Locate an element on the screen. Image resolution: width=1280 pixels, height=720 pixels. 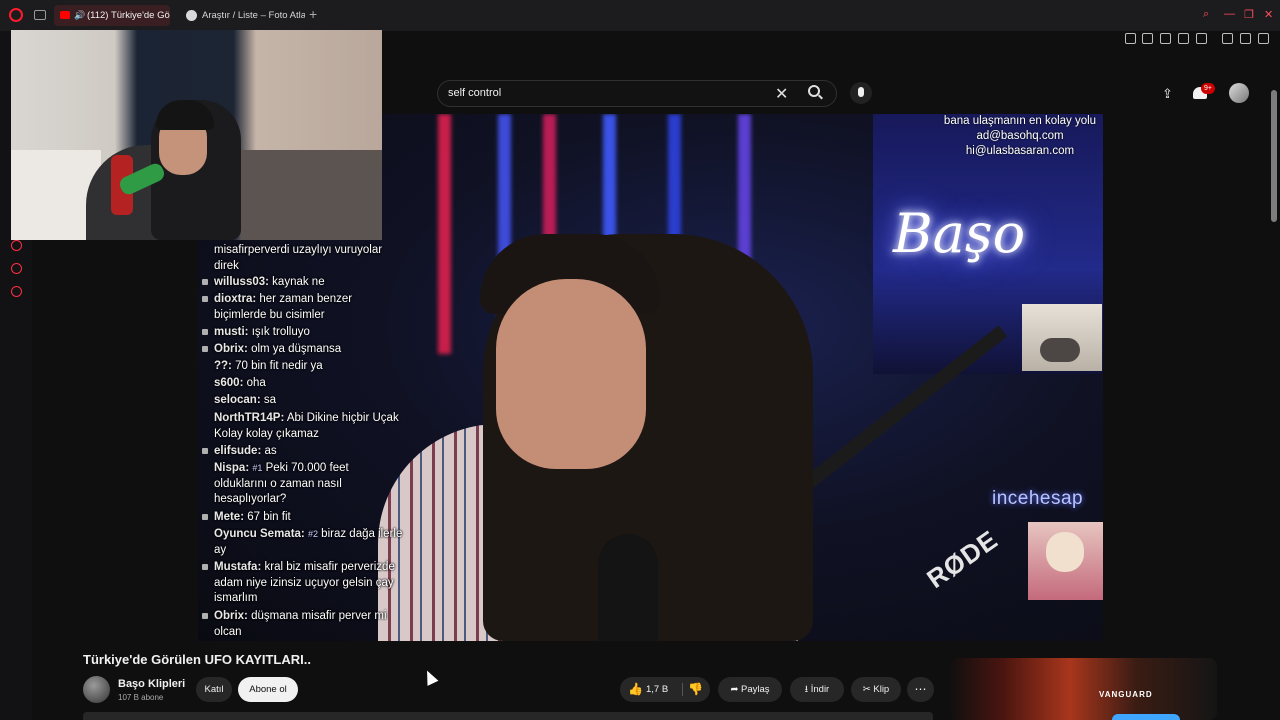
search-input is located at coordinates (608, 93).